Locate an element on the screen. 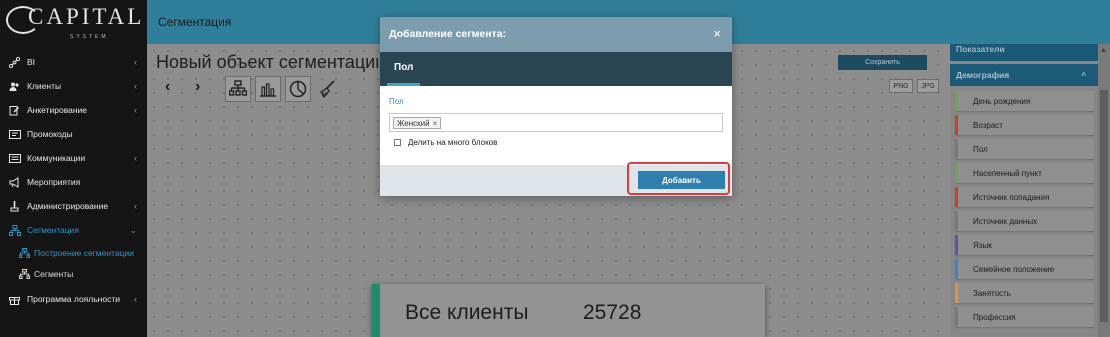  chip-label: Женский is located at coordinates (413, 123).